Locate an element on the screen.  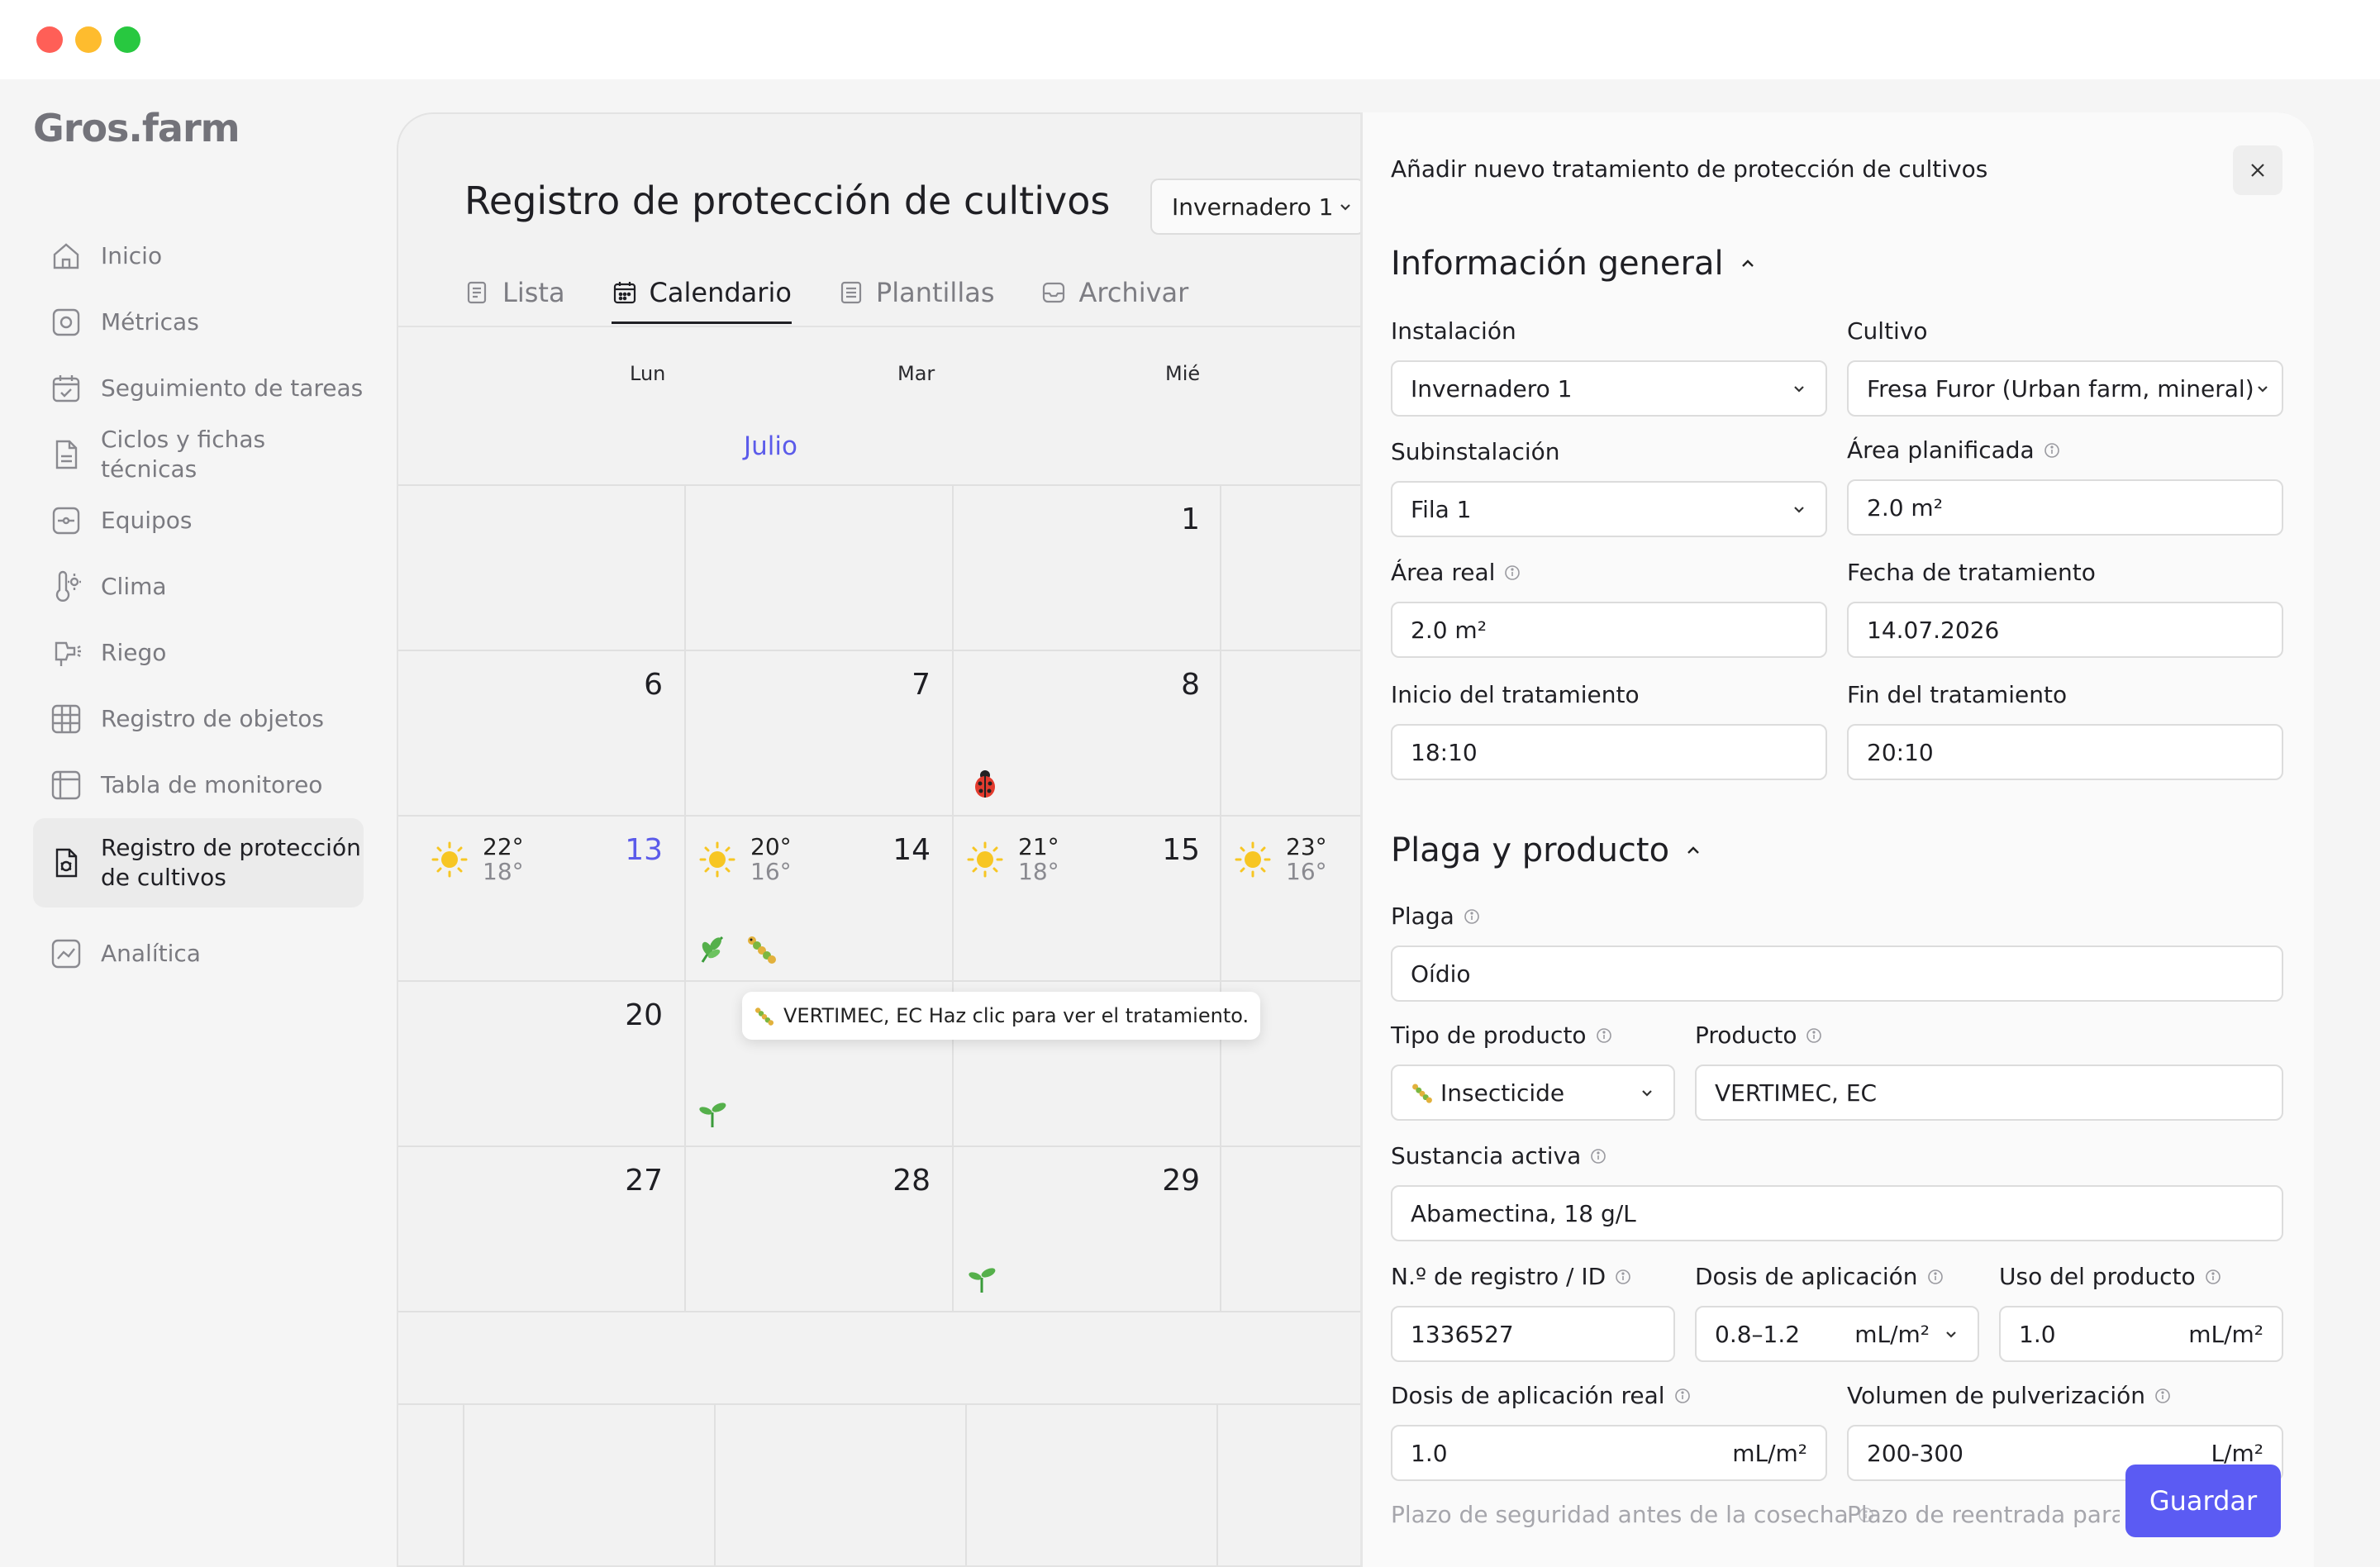
weekday-header: Mié is located at coordinates (1183, 373).